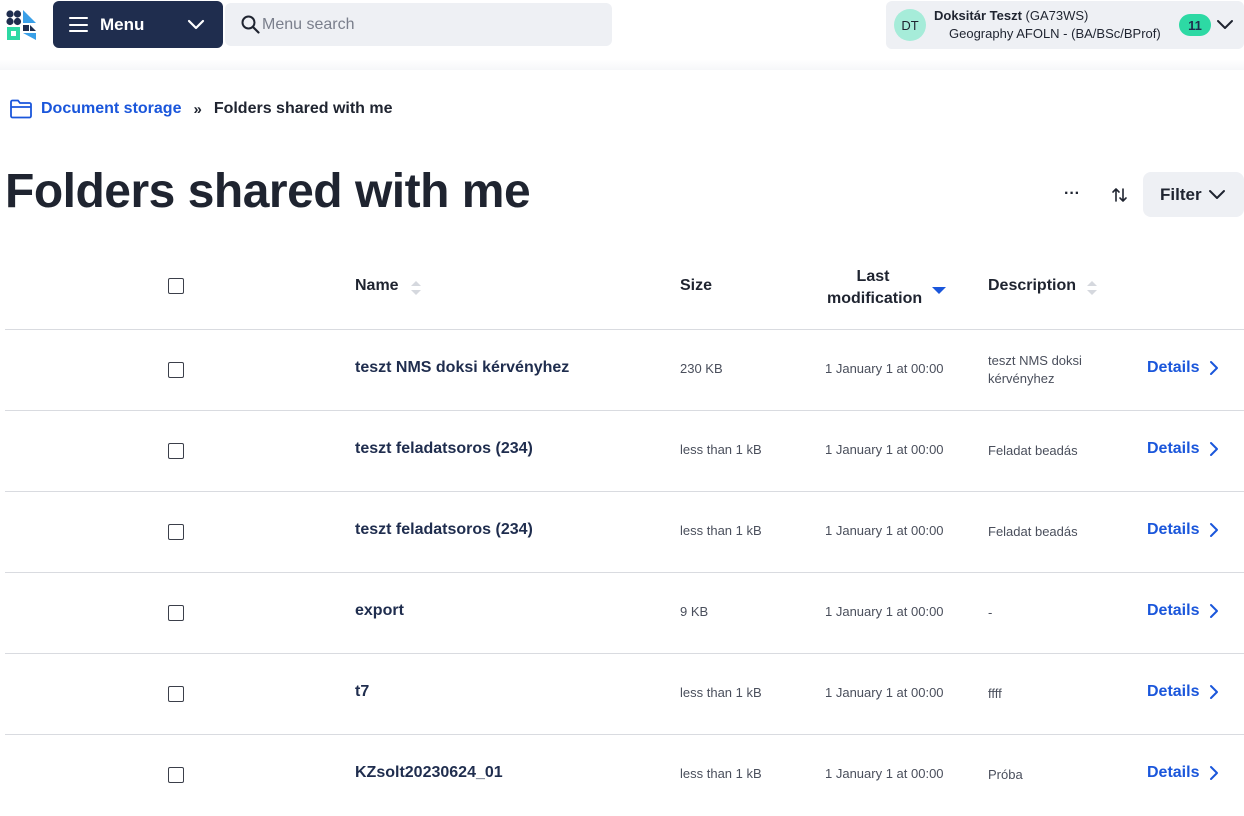 Image resolution: width=1244 pixels, height=816 pixels. What do you see at coordinates (873, 276) in the screenshot?
I see `column-label-last-line1: Last` at bounding box center [873, 276].